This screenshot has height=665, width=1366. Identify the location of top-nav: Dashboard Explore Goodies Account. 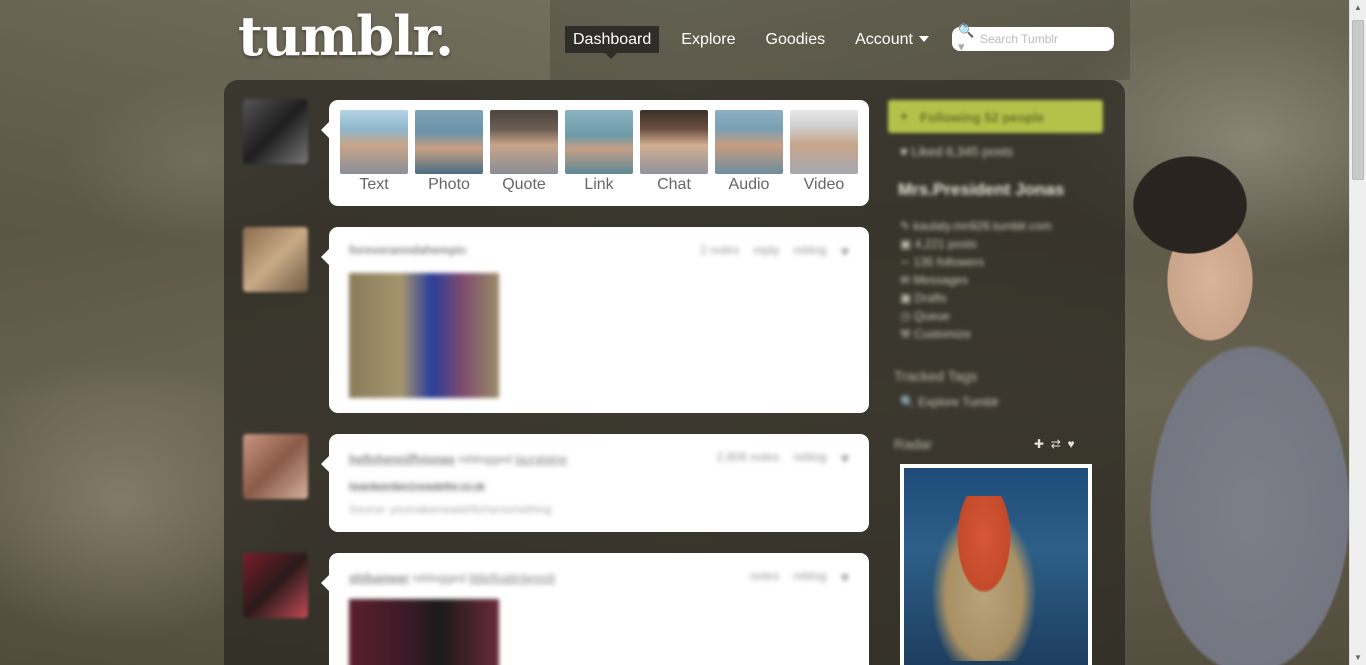
(758, 42).